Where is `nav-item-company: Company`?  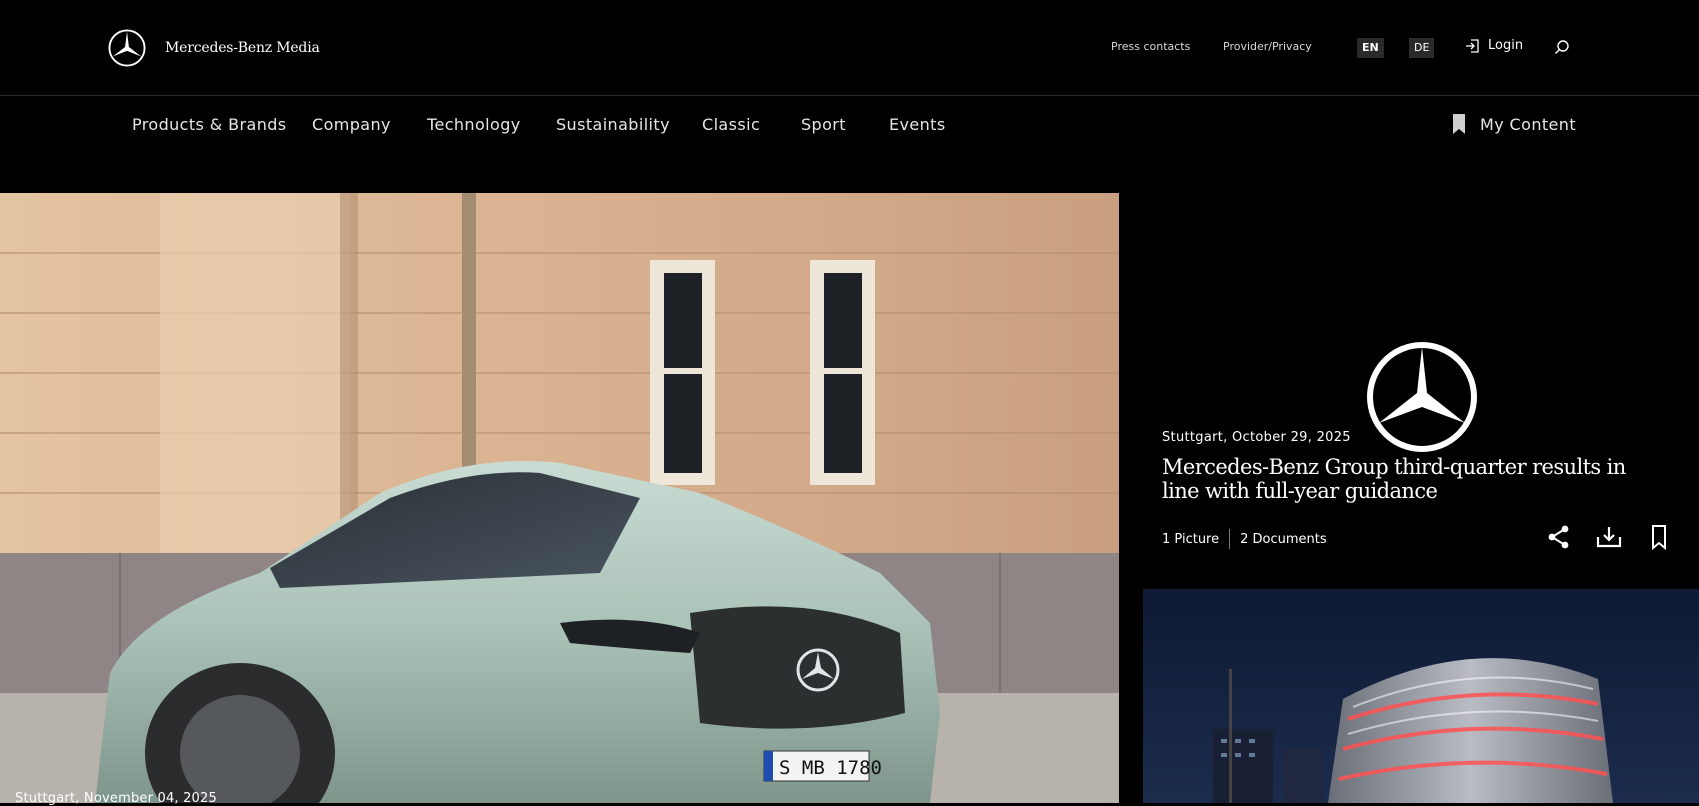
nav-item-company: Company is located at coordinates (351, 124).